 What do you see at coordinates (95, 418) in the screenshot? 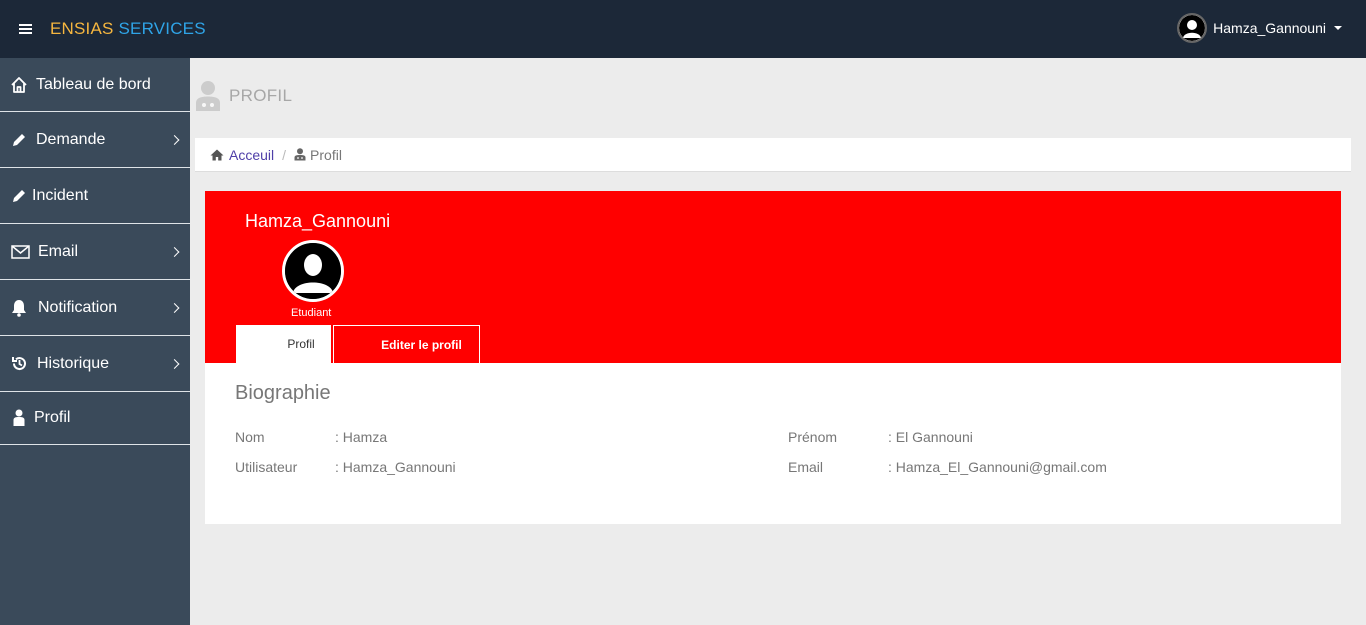
I see `sidebar-item-profil: Profil` at bounding box center [95, 418].